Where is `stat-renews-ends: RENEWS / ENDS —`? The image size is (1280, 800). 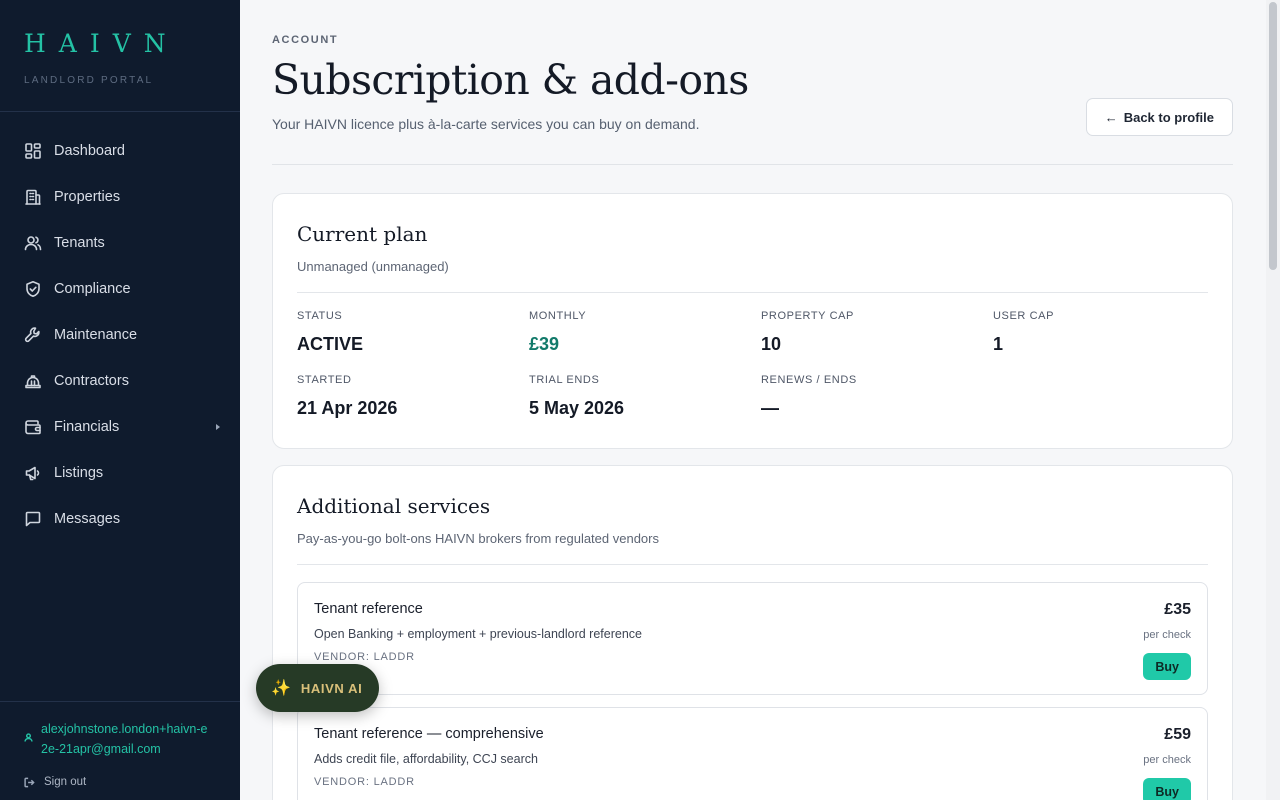 stat-renews-ends: RENEWS / ENDS — is located at coordinates (877, 396).